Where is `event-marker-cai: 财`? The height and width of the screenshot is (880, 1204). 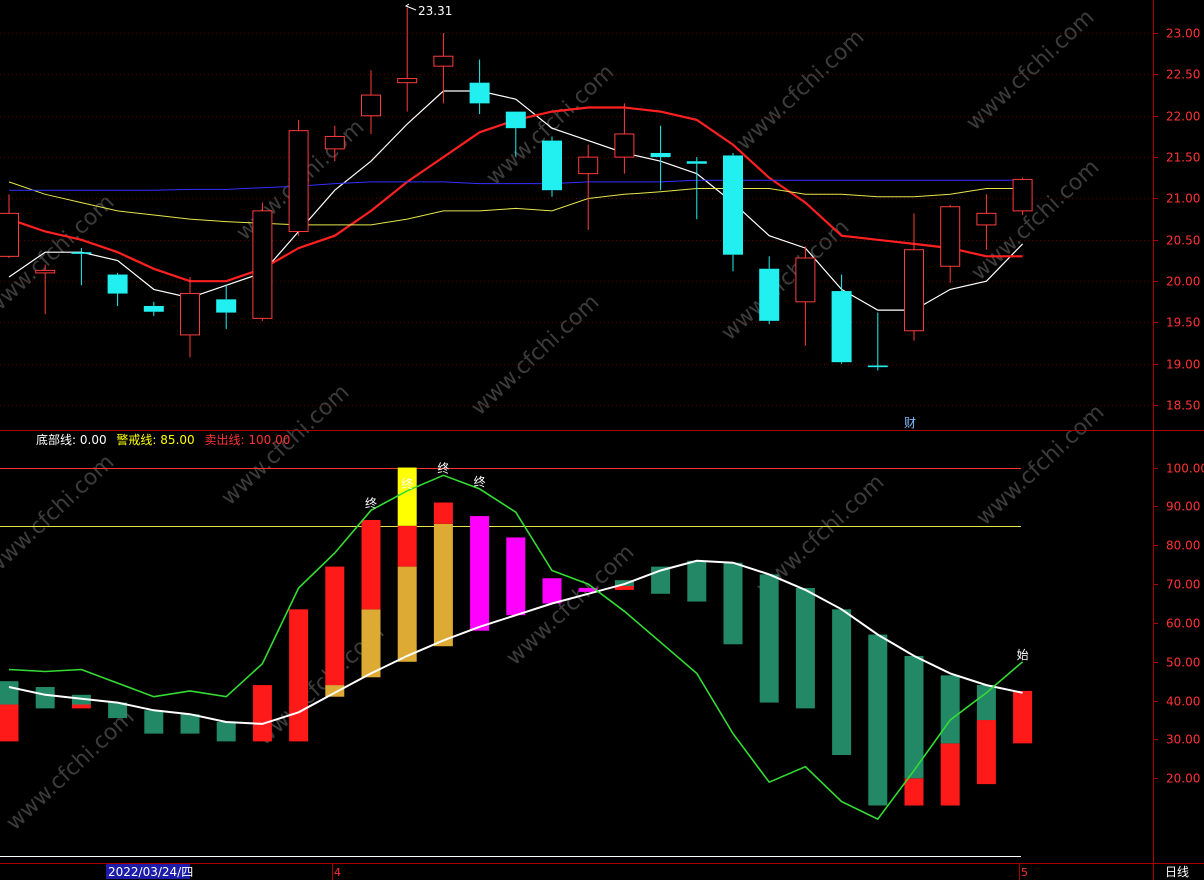
event-marker-cai: 财 is located at coordinates (910, 423).